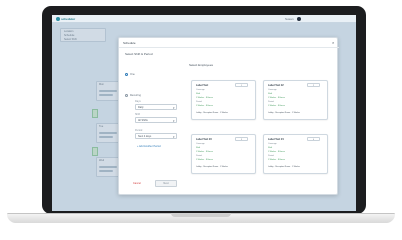  Describe the element at coordinates (166, 183) in the screenshot. I see `next-button: Next` at that location.